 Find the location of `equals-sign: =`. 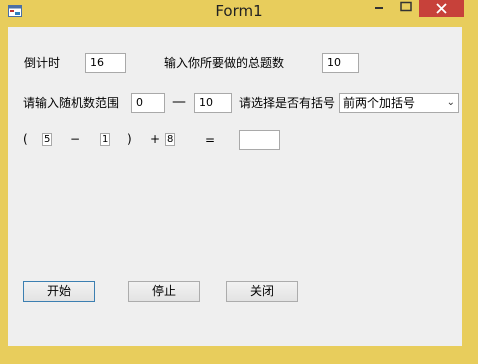

equals-sign: = is located at coordinates (210, 140).